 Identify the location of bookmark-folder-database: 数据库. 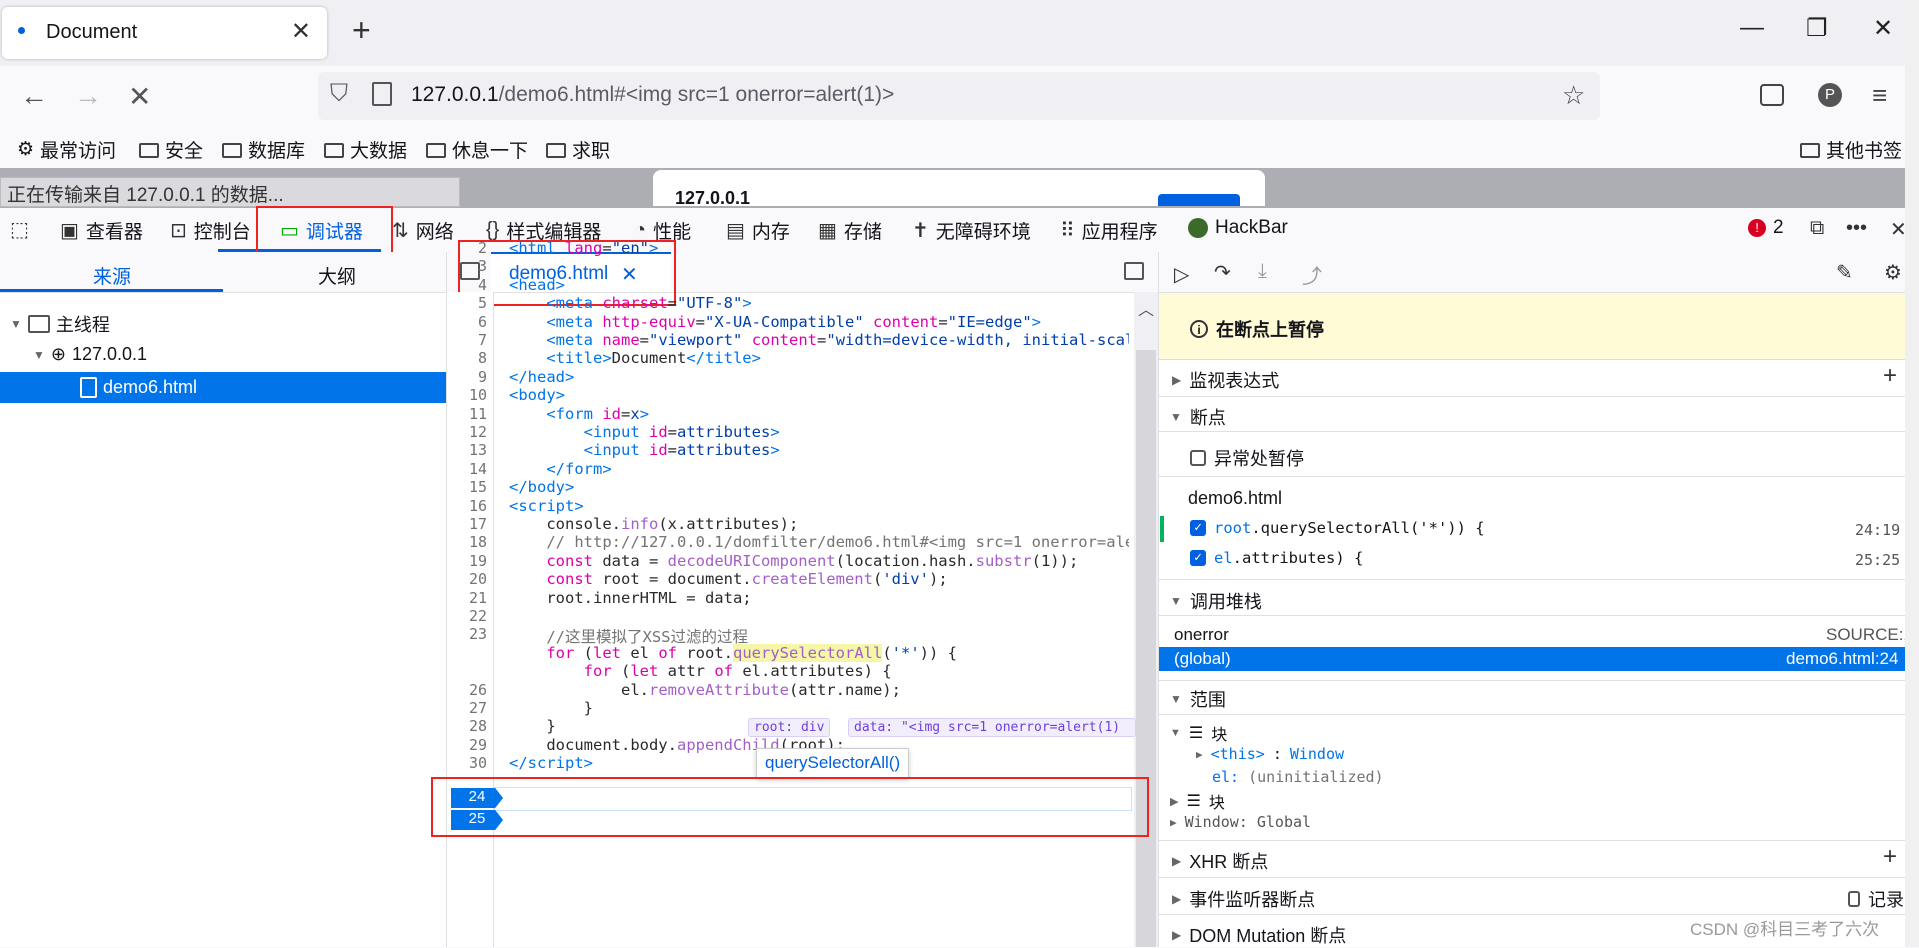
(263, 149).